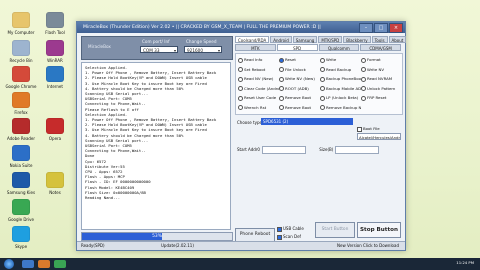  What do you see at coordinates (21, 77) in the screenshot?
I see `desktop-icon: Google Chrome` at bounding box center [21, 77].